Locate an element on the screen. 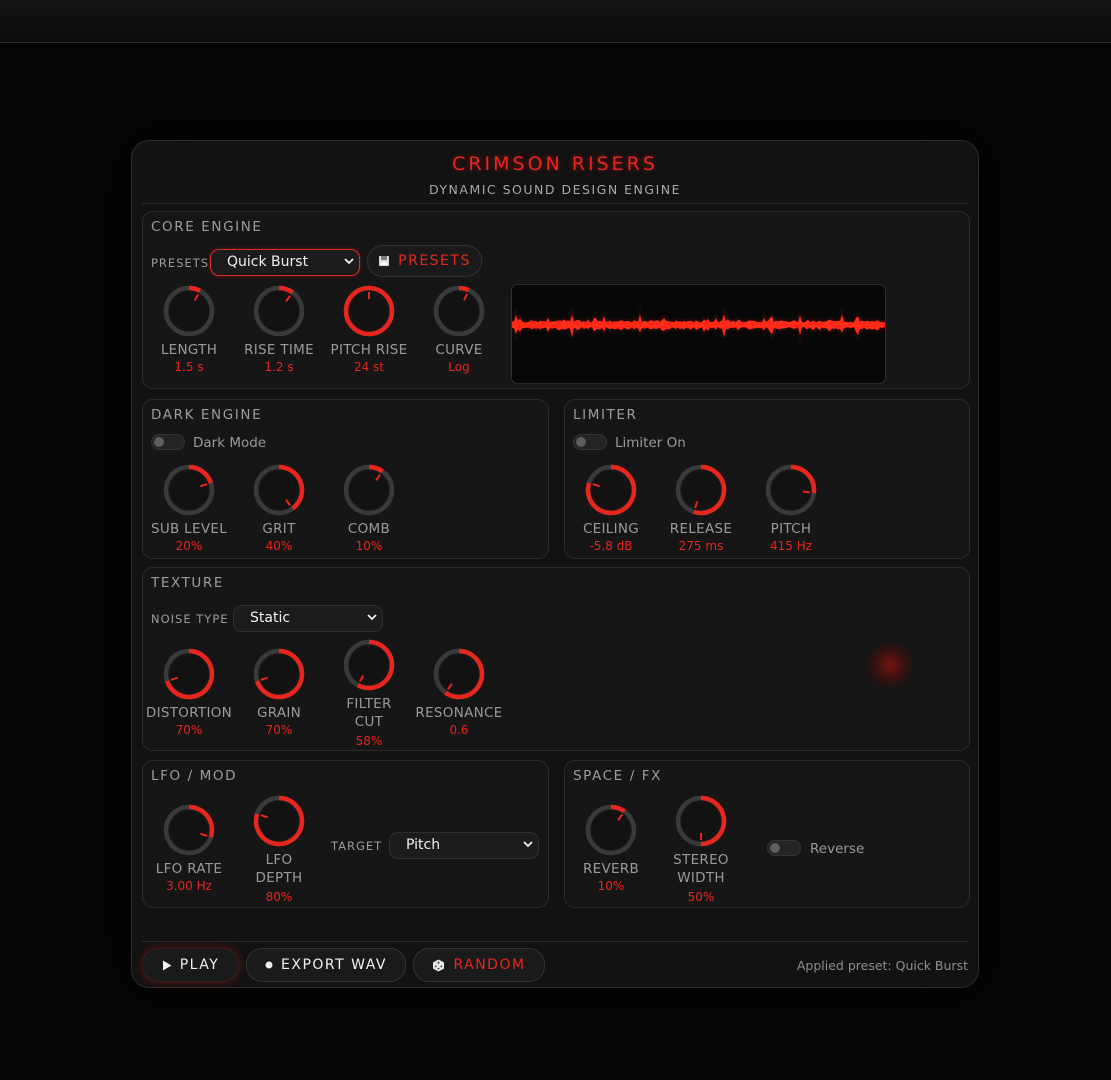 The width and height of the screenshot is (1111, 1080). core-engine-title: CORE ENGINE is located at coordinates (207, 227).